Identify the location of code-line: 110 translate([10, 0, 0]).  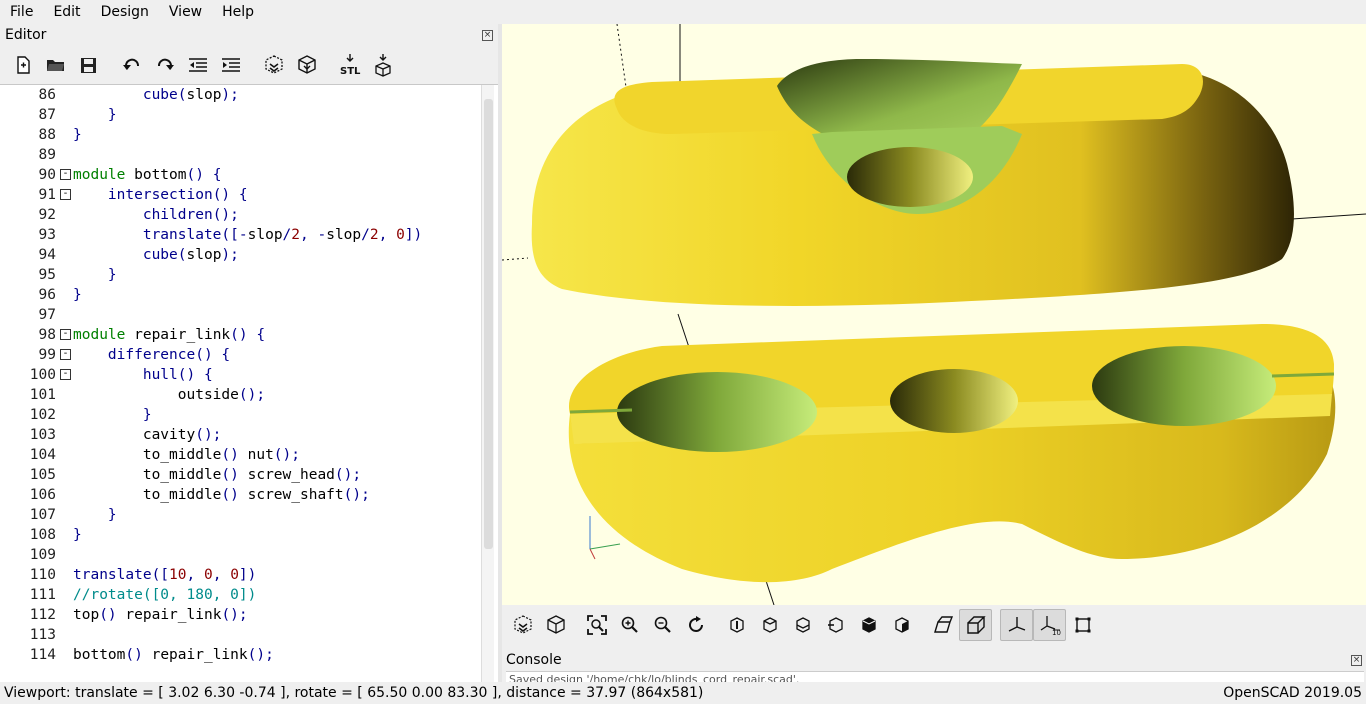
(240, 575).